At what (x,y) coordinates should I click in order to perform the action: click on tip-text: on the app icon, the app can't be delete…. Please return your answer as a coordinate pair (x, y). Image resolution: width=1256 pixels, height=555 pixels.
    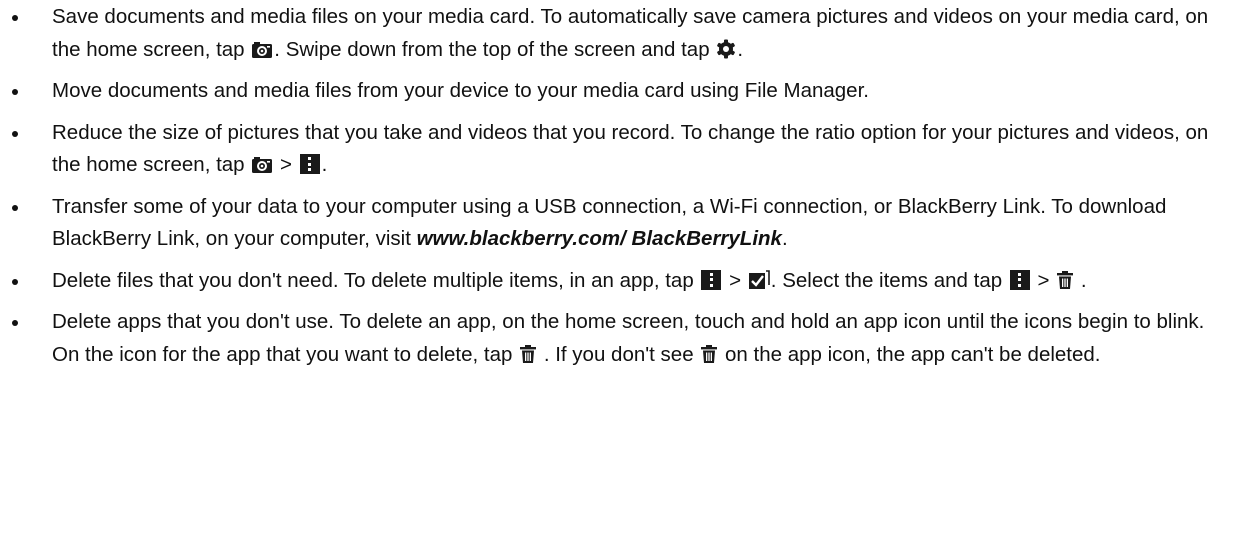
    Looking at the image, I should click on (910, 354).